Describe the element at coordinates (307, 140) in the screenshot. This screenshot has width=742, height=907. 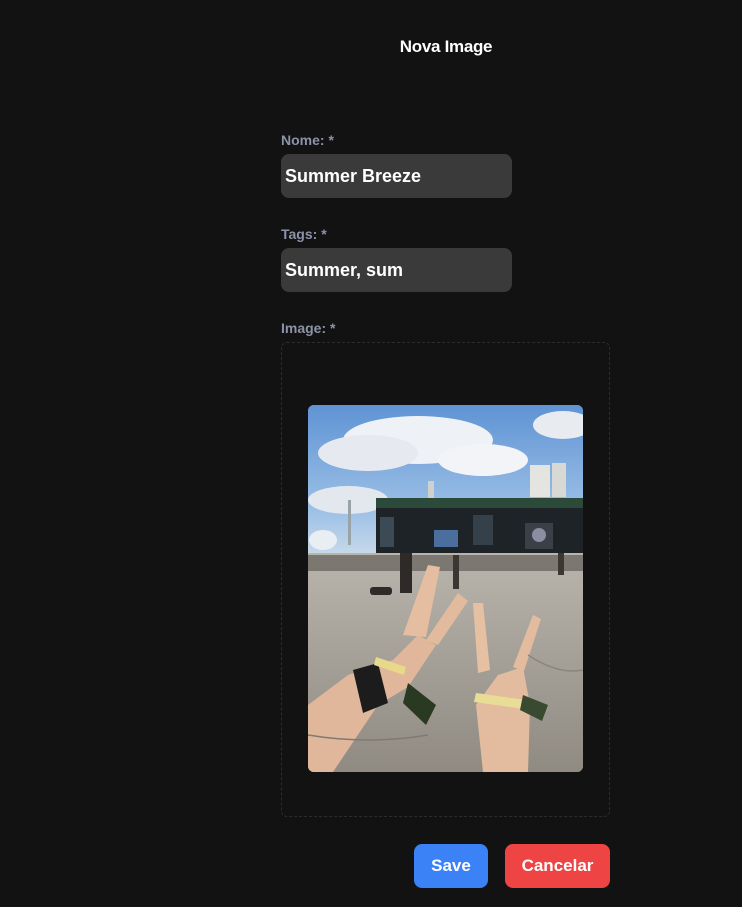
I see `name-label: Nome: *` at that location.